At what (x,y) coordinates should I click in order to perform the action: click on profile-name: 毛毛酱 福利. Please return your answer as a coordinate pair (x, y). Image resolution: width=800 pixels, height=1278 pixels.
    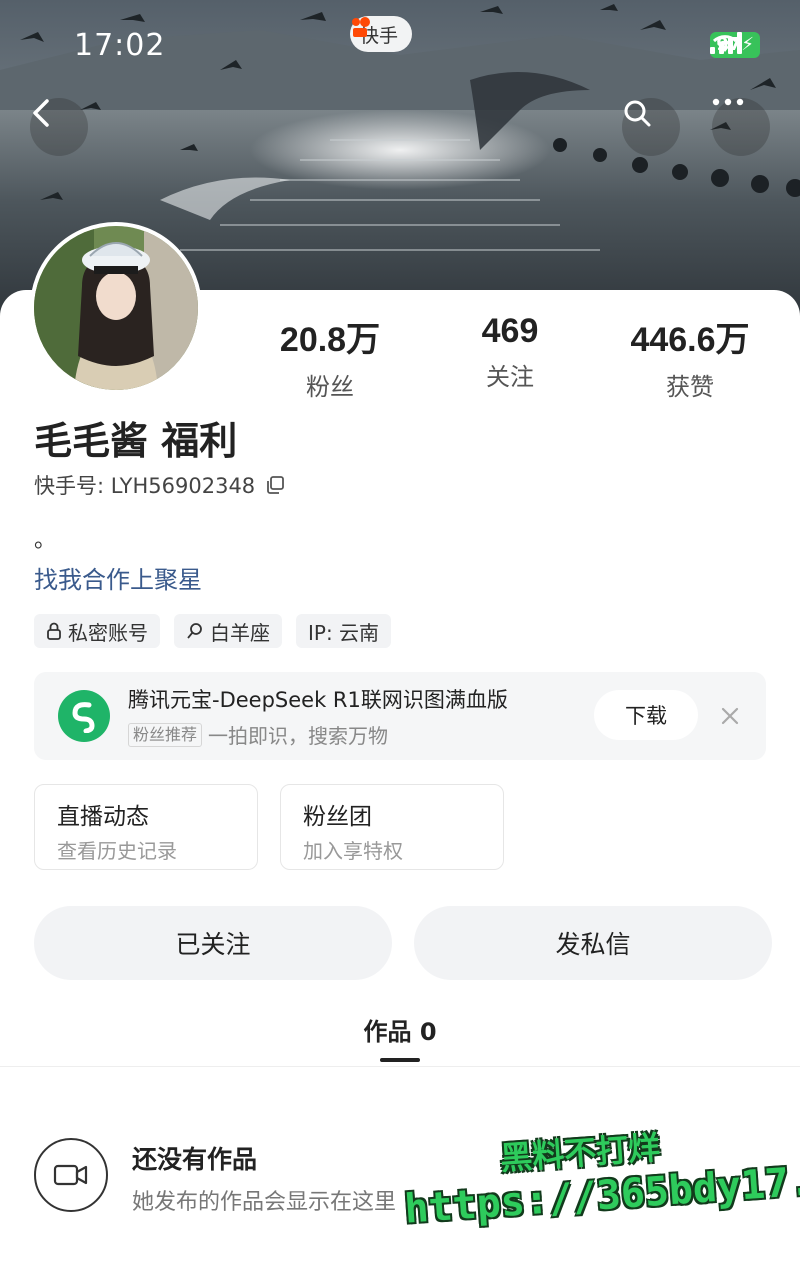
    Looking at the image, I should click on (136, 441).